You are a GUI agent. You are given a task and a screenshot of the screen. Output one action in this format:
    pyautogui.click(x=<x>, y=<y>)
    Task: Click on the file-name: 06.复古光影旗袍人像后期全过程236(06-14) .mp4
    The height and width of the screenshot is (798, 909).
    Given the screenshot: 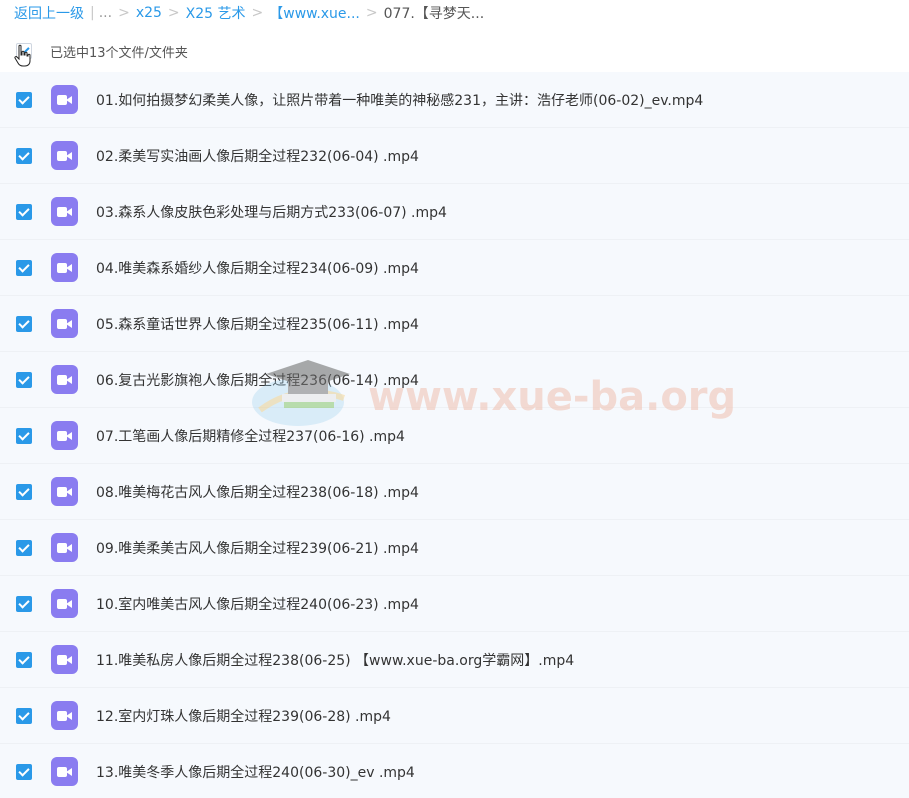 What is the action you would take?
    pyautogui.click(x=257, y=380)
    